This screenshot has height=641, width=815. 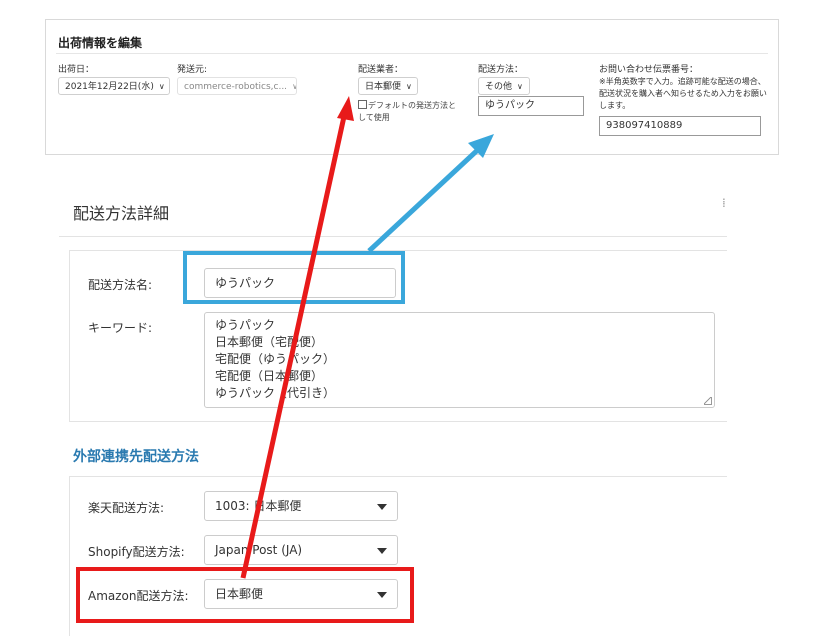 I want to click on amazon-label: Amazon配送方法:, so click(x=138, y=596).